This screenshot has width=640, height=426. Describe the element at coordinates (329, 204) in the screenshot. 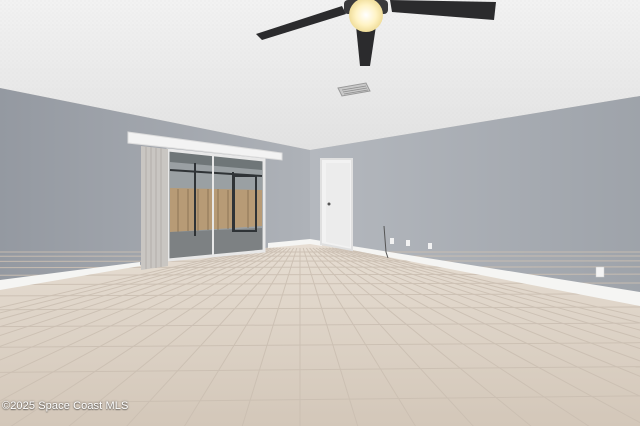

I see `door-knob` at that location.